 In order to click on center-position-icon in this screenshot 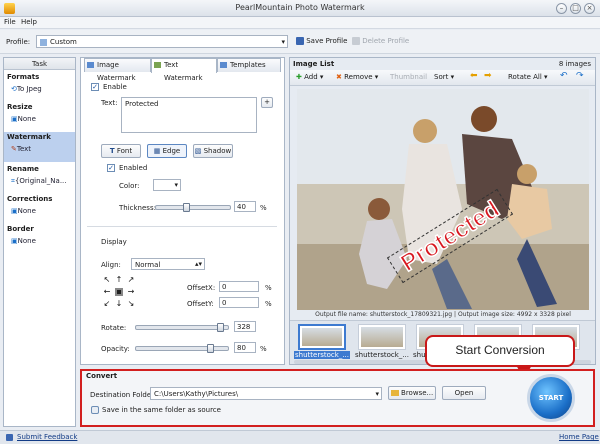, I will do `click(119, 292)`.